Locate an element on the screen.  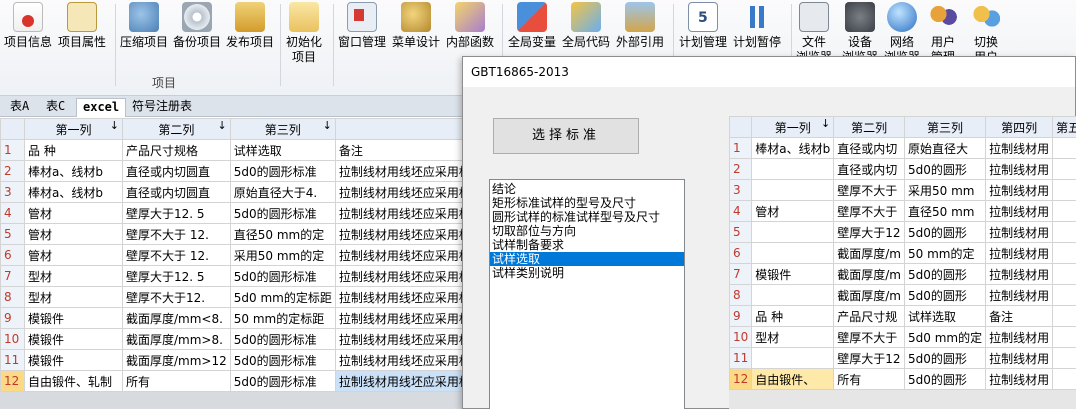
row-number: 8 is located at coordinates (12, 297).